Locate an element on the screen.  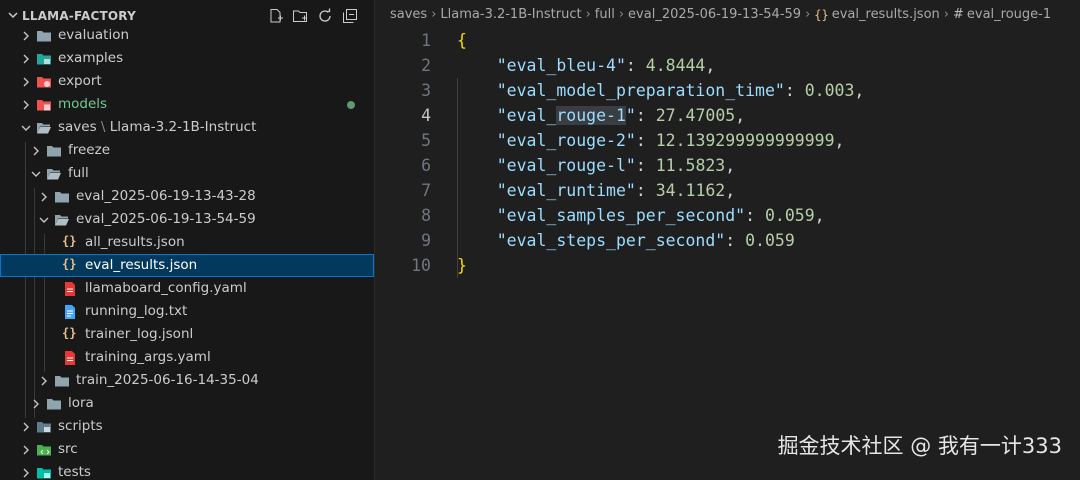
code-line: 1 { is located at coordinates (727, 40).